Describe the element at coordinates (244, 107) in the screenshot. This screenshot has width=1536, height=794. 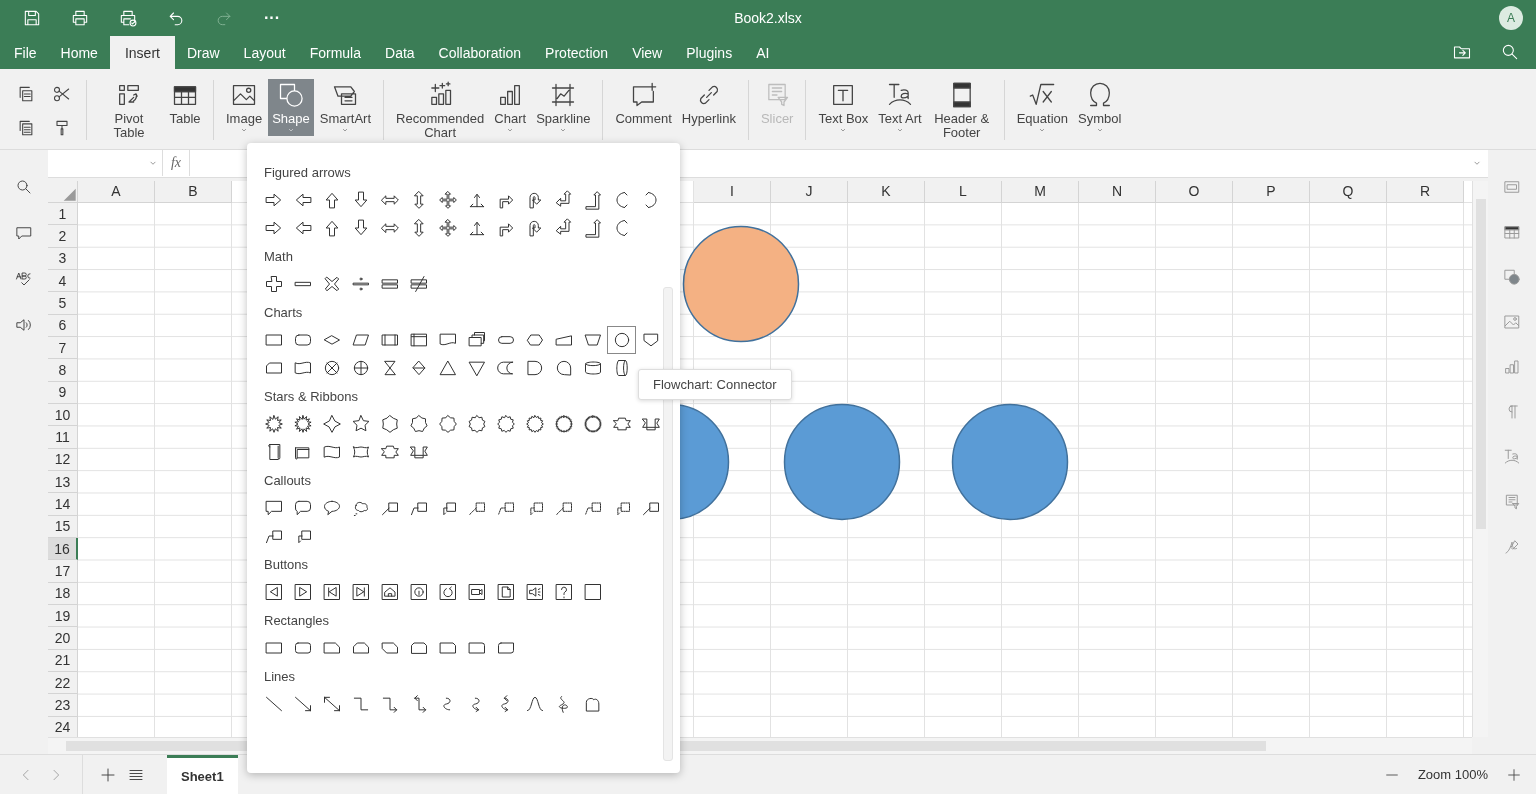
I see `image-button: Image` at that location.